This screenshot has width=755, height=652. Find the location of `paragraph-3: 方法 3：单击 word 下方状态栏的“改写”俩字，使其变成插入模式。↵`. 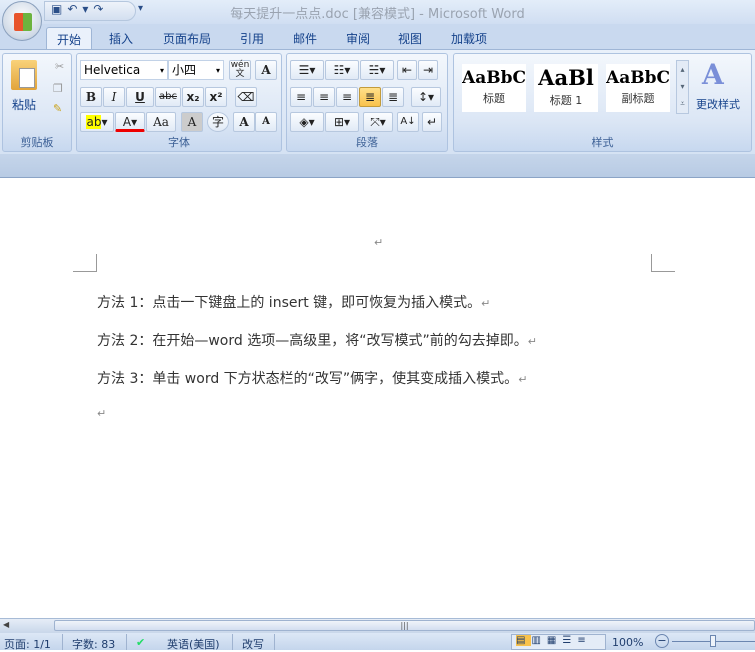

paragraph-3: 方法 3：单击 word 下方状态栏的“改写”俩字，使其变成插入模式。↵ is located at coordinates (312, 379).